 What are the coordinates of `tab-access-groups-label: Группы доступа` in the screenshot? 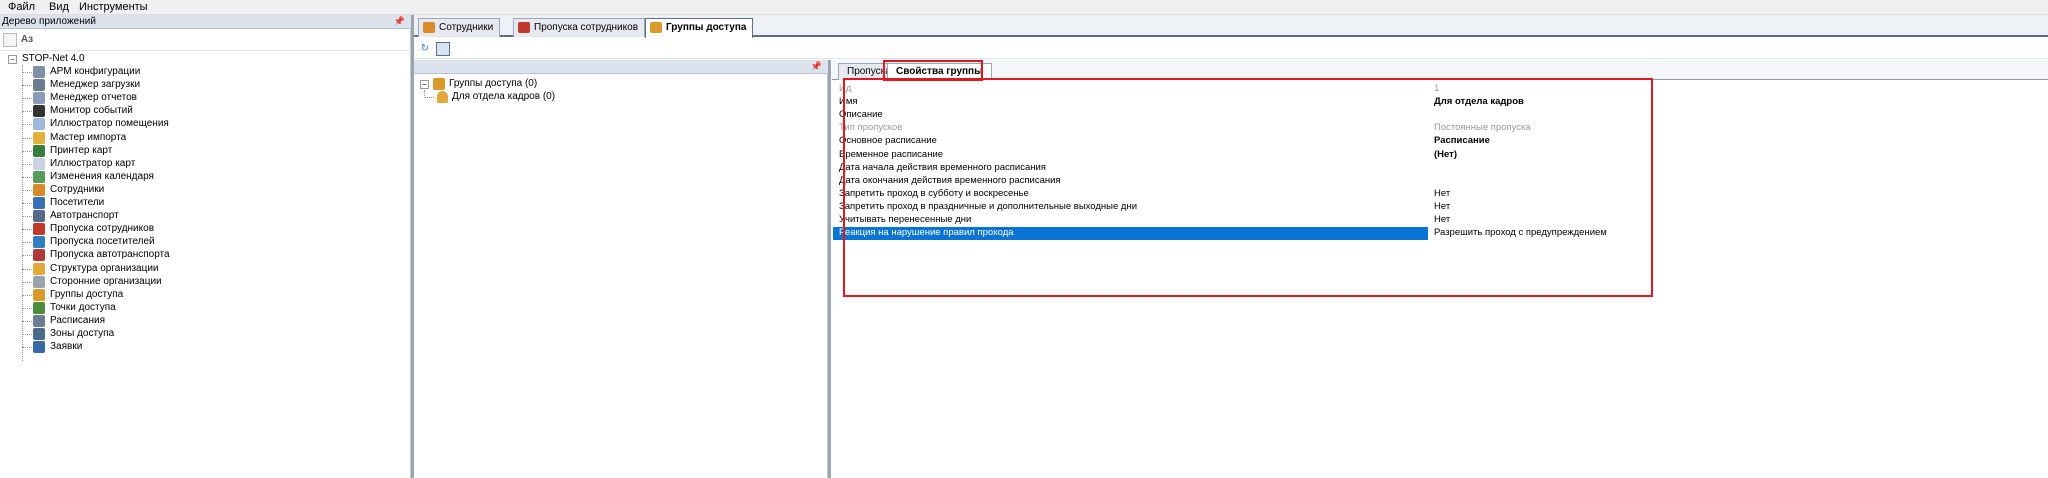 It's located at (706, 27).